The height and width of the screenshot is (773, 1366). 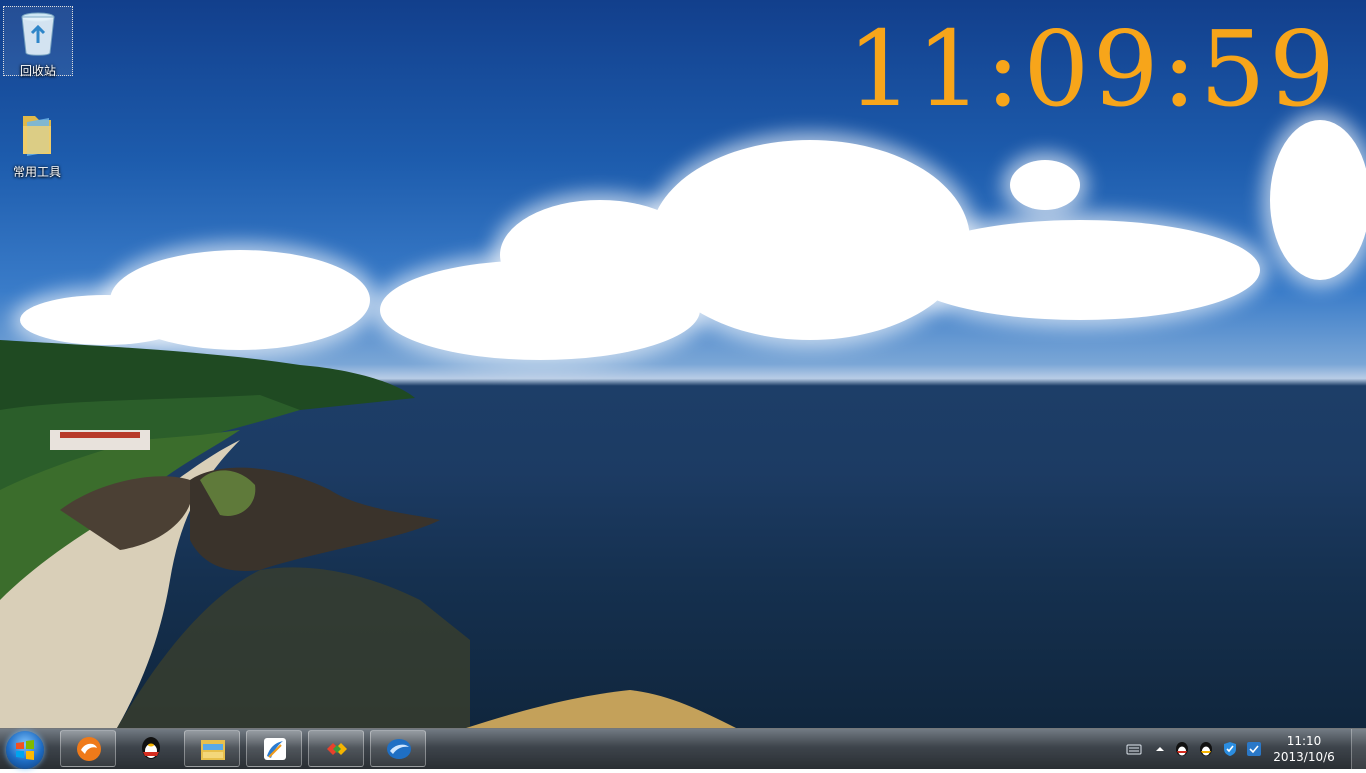 I want to click on system-tray: 11:10 2013/10/6, so click(x=1241, y=749).